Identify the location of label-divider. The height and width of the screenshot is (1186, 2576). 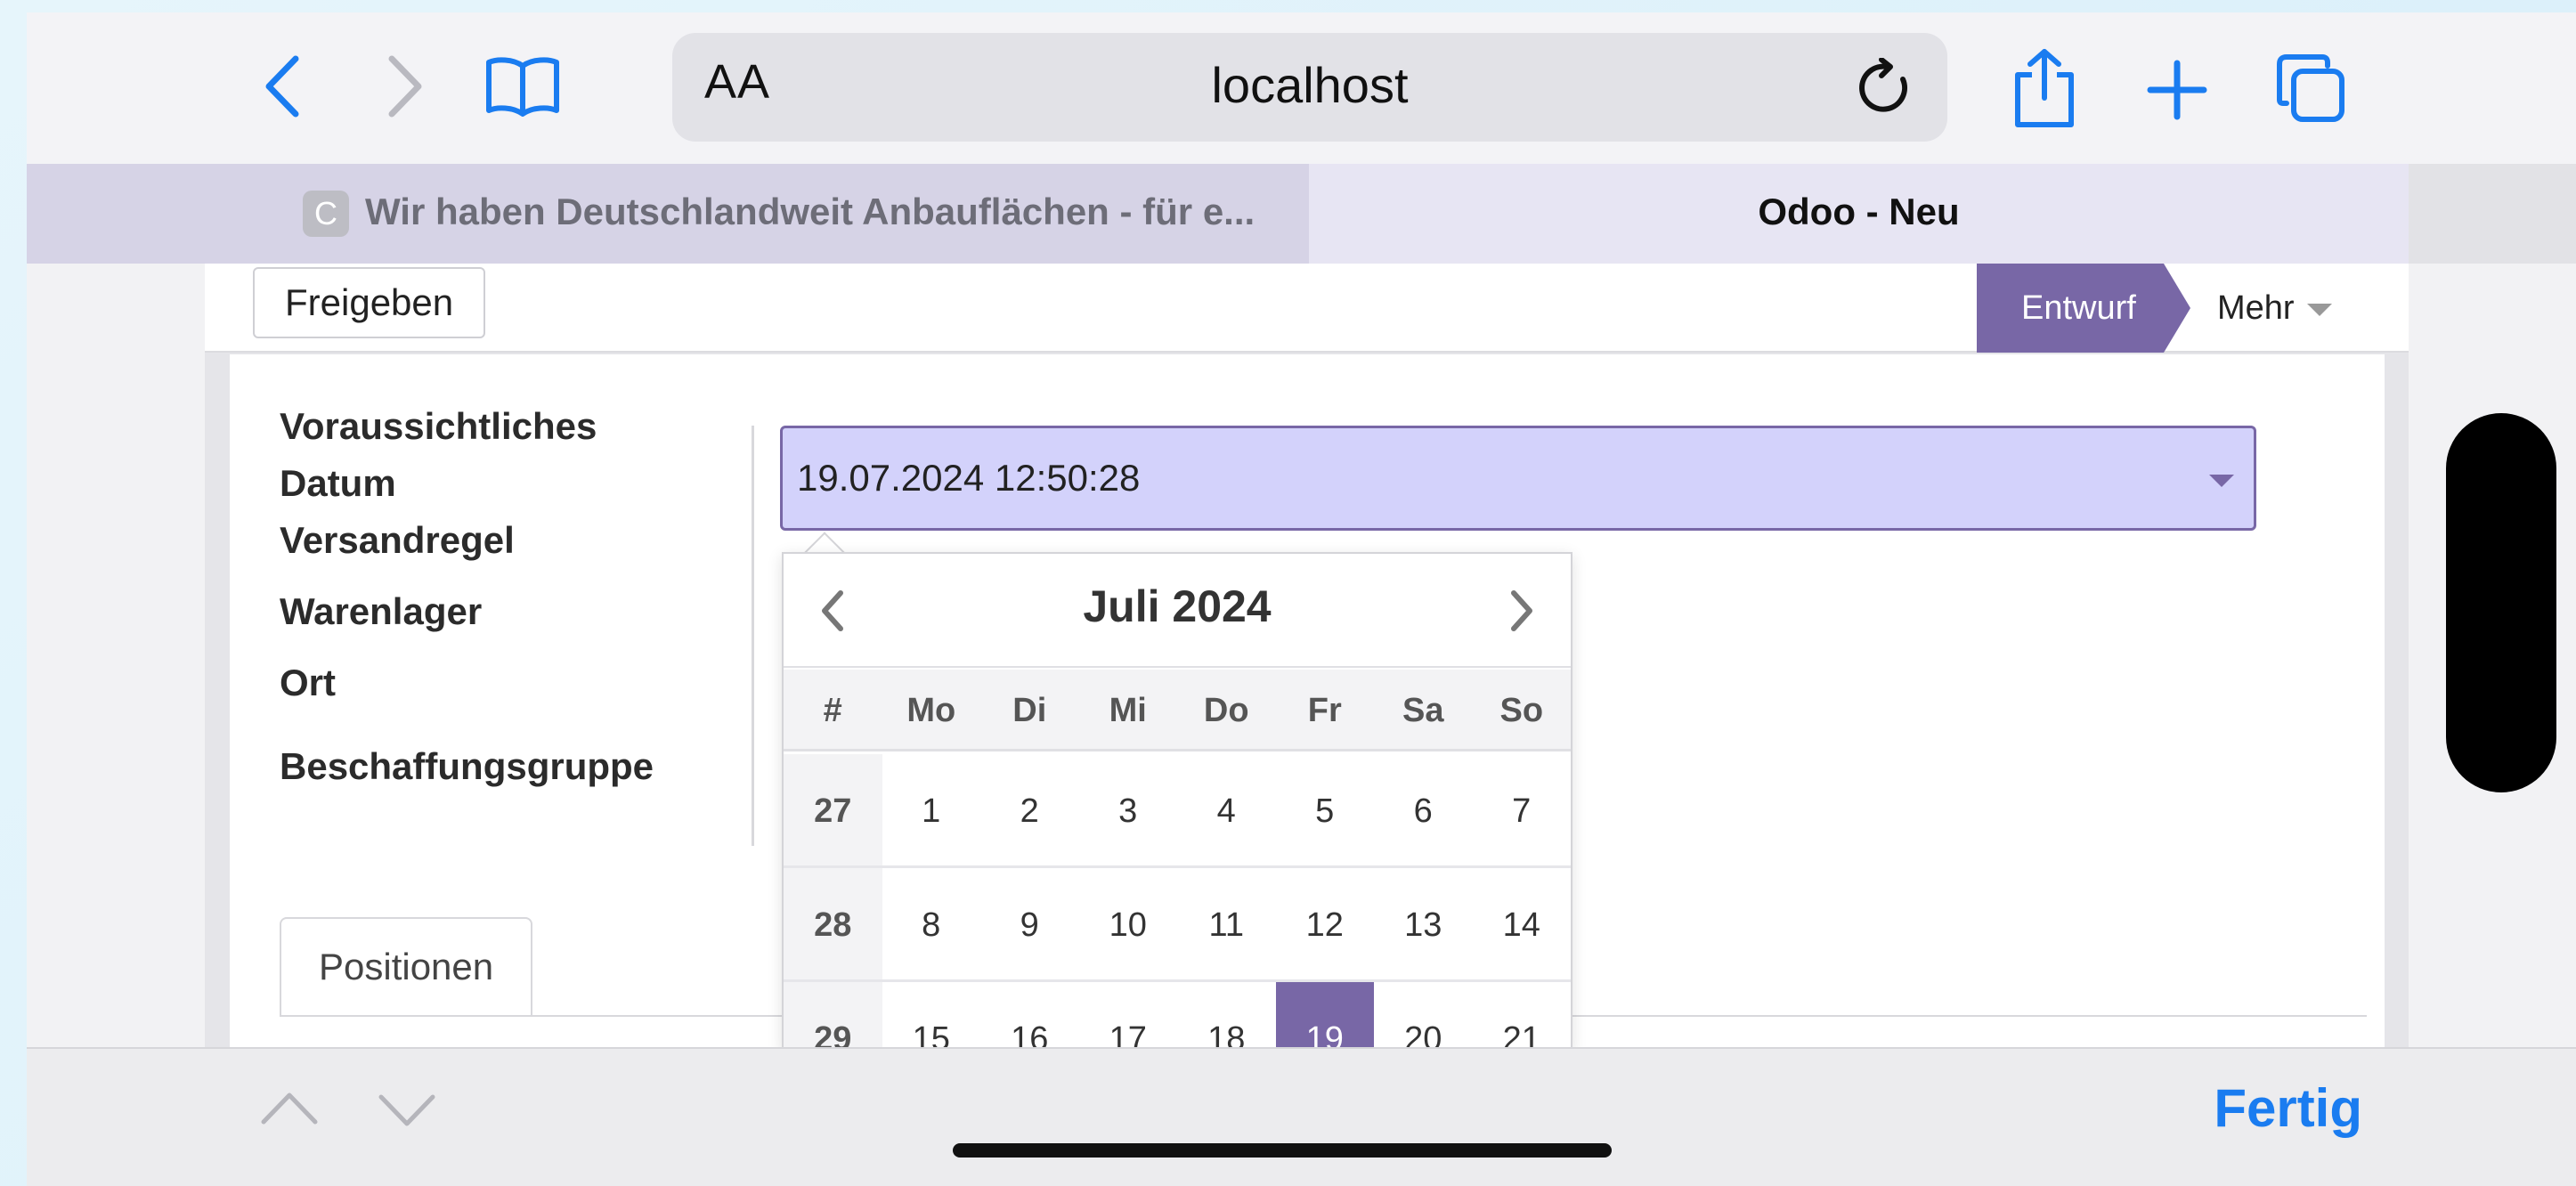
(753, 636).